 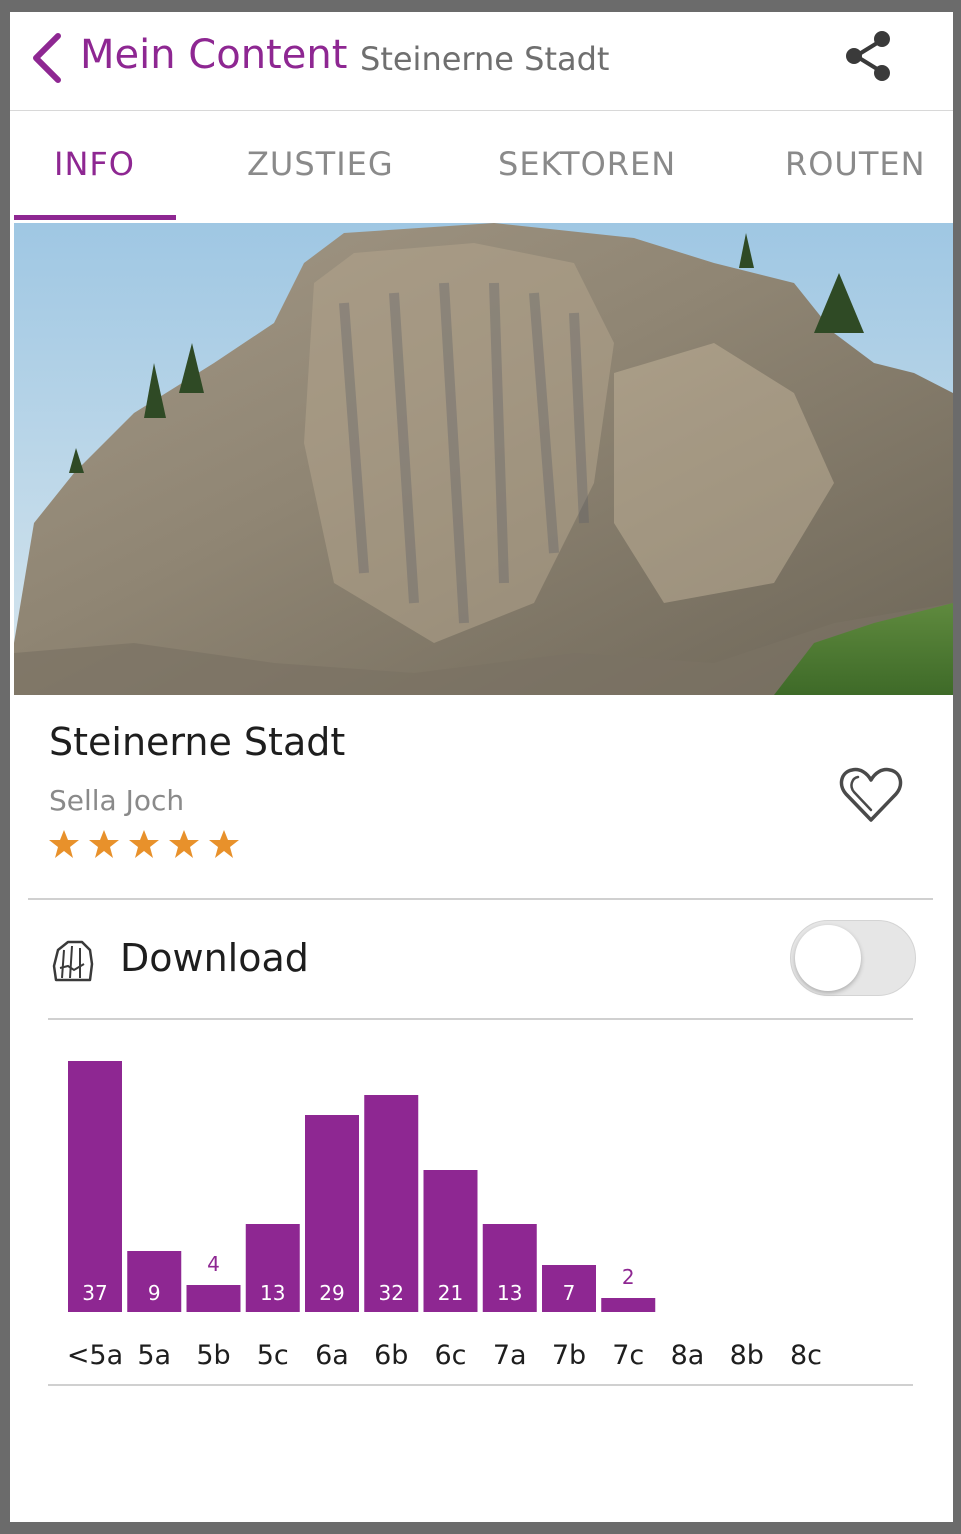 What do you see at coordinates (828, 958) in the screenshot?
I see `toggle-knob` at bounding box center [828, 958].